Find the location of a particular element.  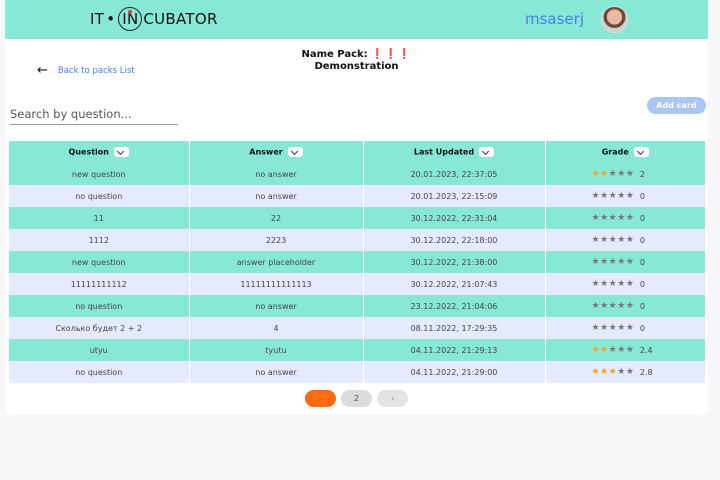

user-name: msaserj is located at coordinates (554, 19).